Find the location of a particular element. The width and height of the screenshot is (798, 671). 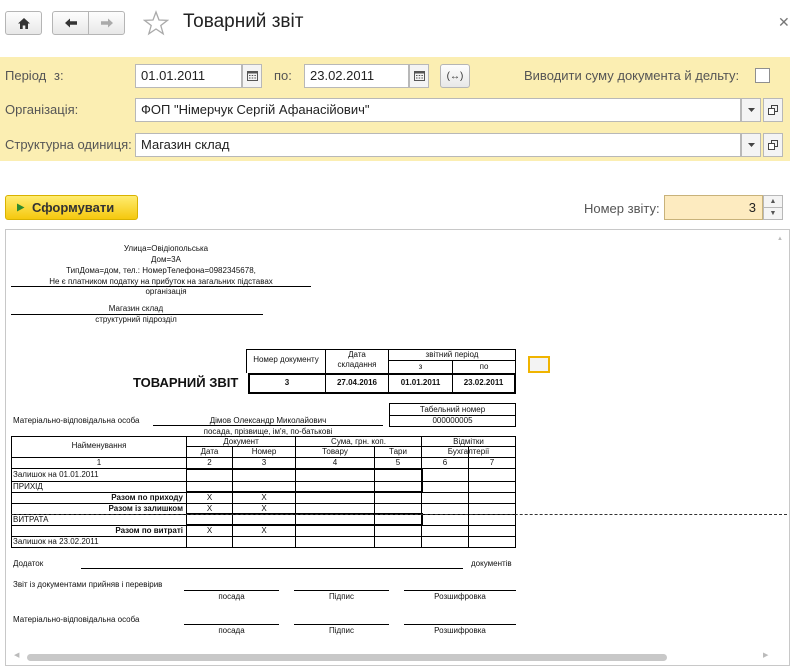

unit-open-button is located at coordinates (773, 145).